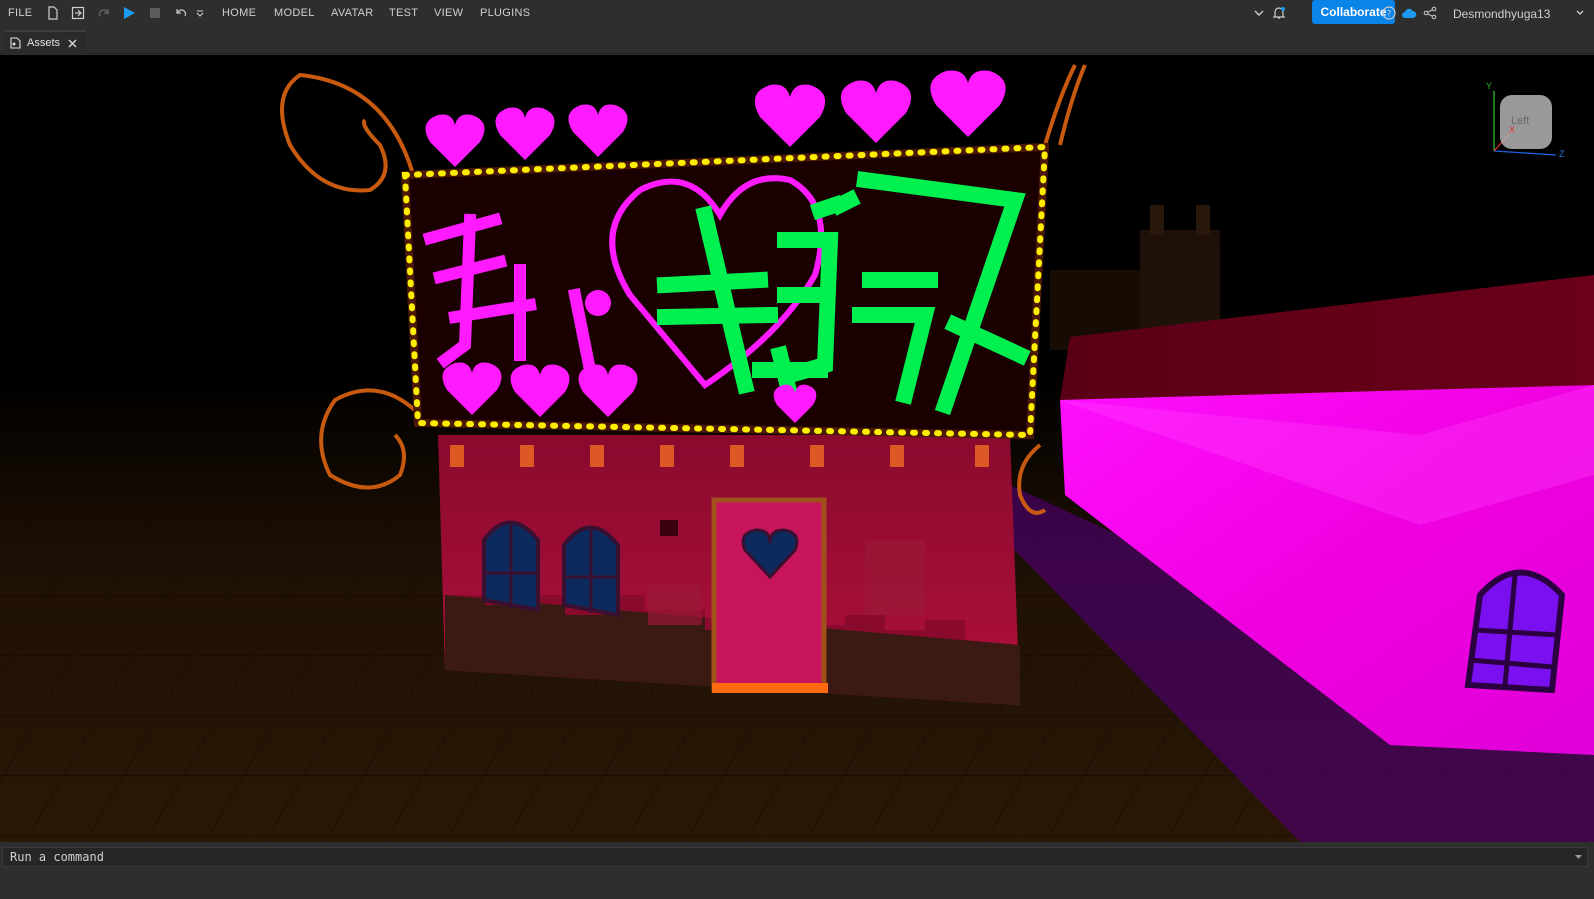  Describe the element at coordinates (72, 43) in the screenshot. I see `close-icon` at that location.